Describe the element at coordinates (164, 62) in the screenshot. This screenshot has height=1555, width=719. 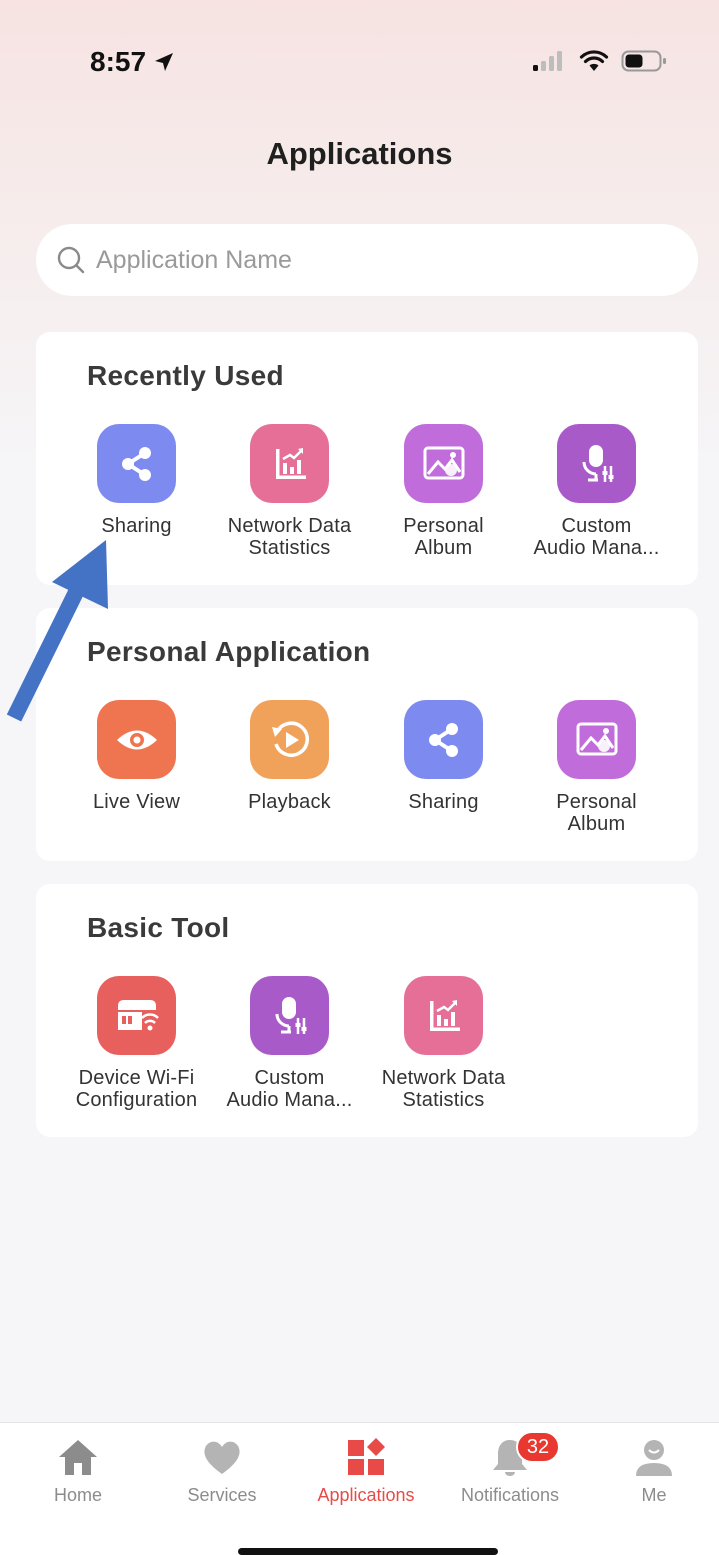
I see `location-arrow-icon` at that location.